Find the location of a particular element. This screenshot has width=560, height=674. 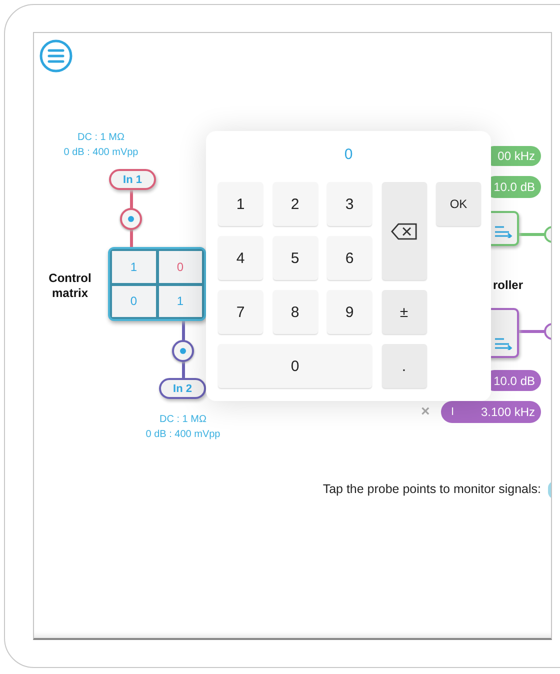

backspace-icon is located at coordinates (404, 231).